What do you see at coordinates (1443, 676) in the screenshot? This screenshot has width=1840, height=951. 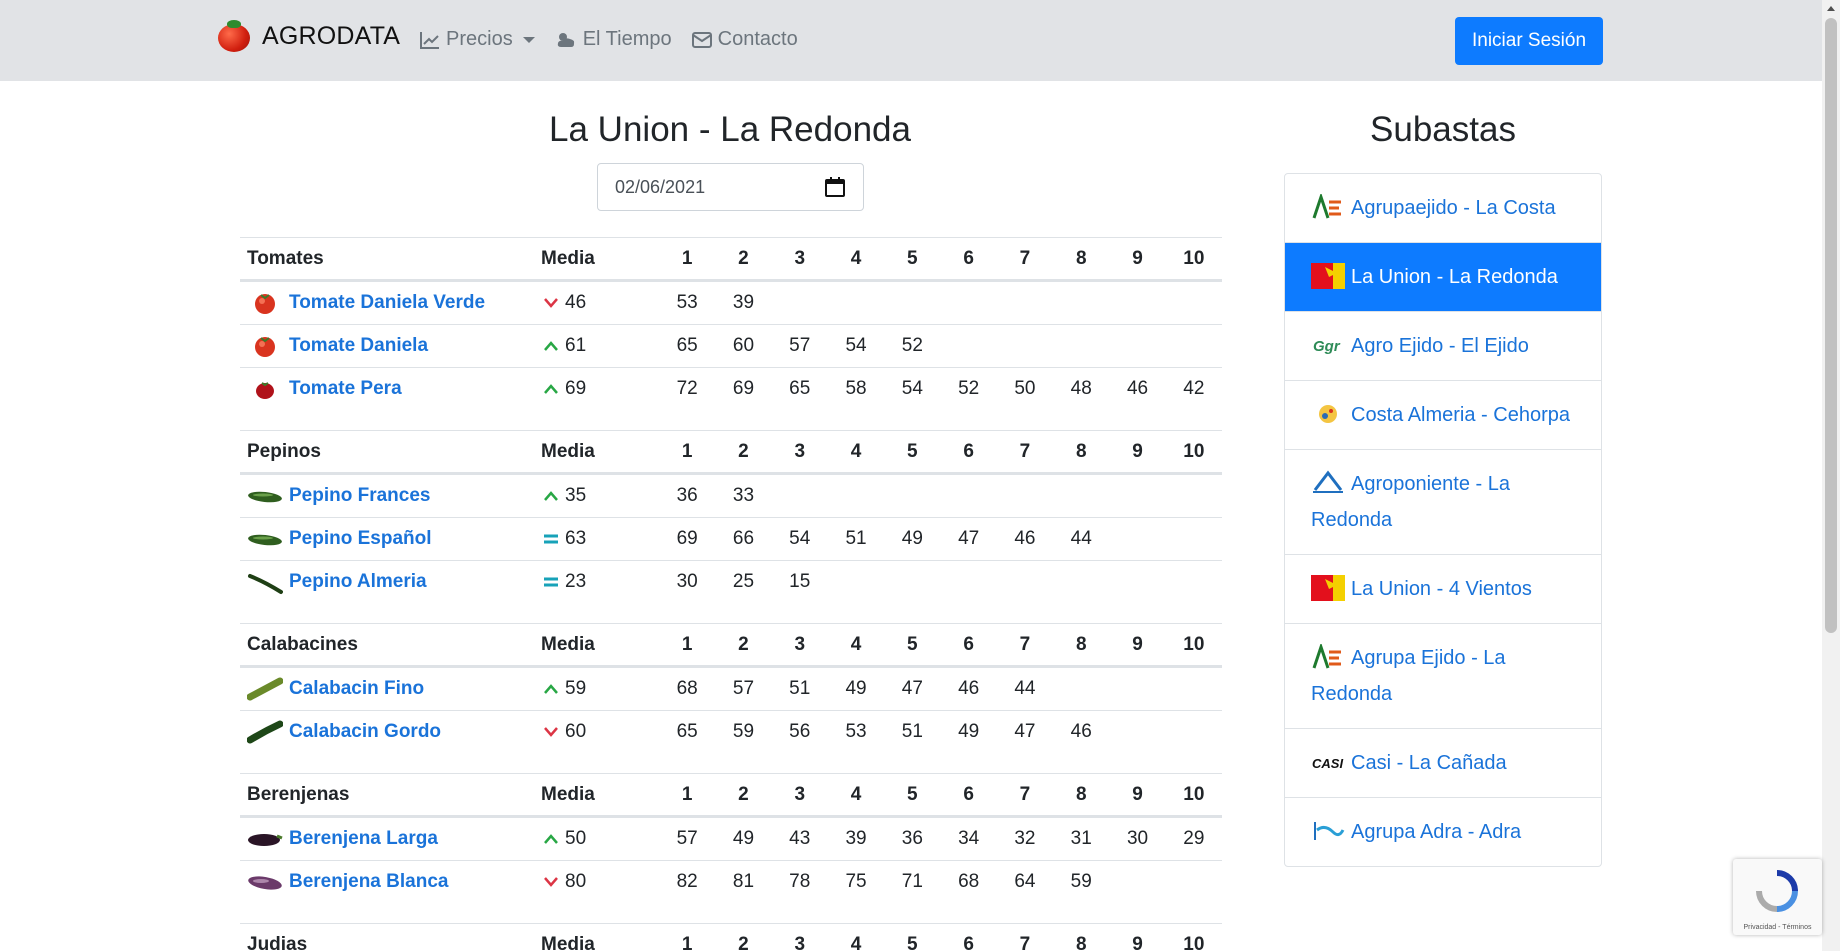 I see `subasta-item: Agrupa Ejido - La Redonda` at bounding box center [1443, 676].